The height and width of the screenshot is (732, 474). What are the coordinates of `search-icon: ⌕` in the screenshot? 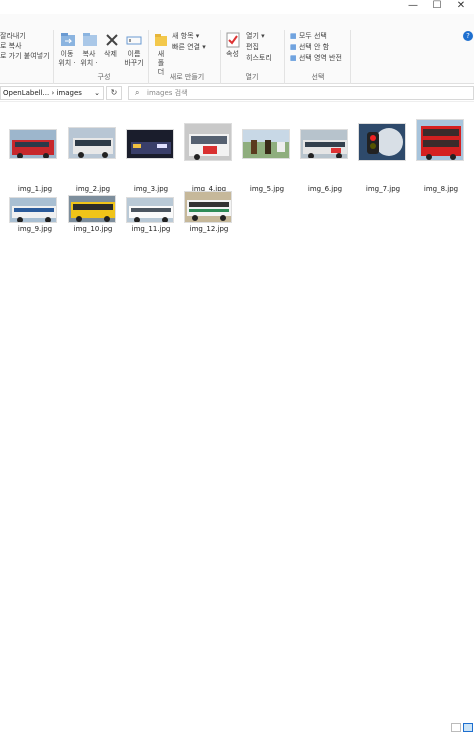 It's located at (137, 92).